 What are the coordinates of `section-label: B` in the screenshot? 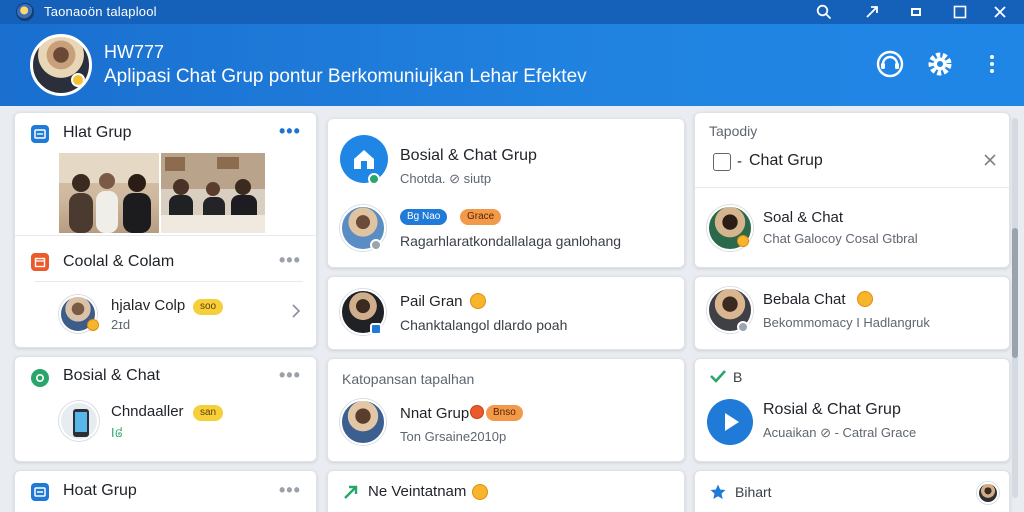 It's located at (738, 377).